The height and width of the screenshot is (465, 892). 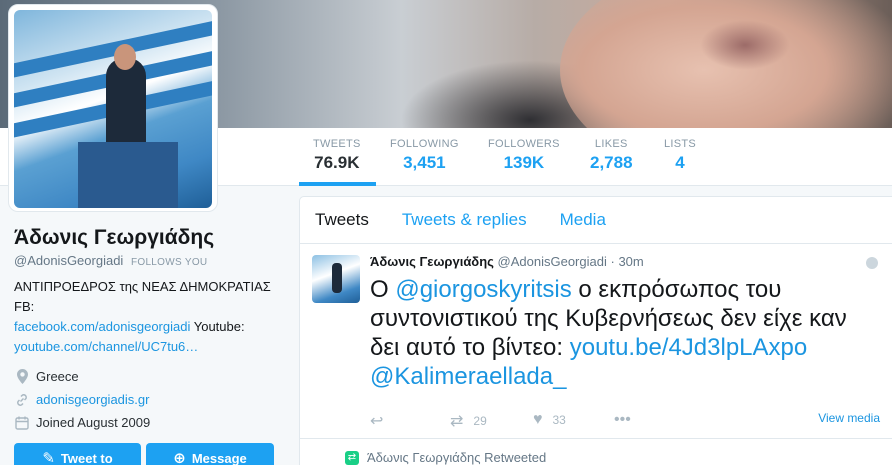 What do you see at coordinates (377, 421) in the screenshot?
I see `reply-icon: ↩` at bounding box center [377, 421].